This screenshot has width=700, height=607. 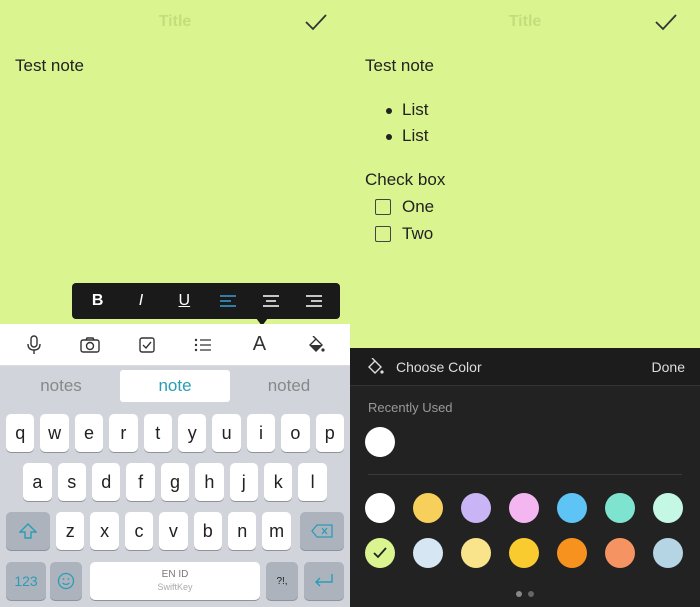 I want to click on key-j: j, so click(x=243, y=482).